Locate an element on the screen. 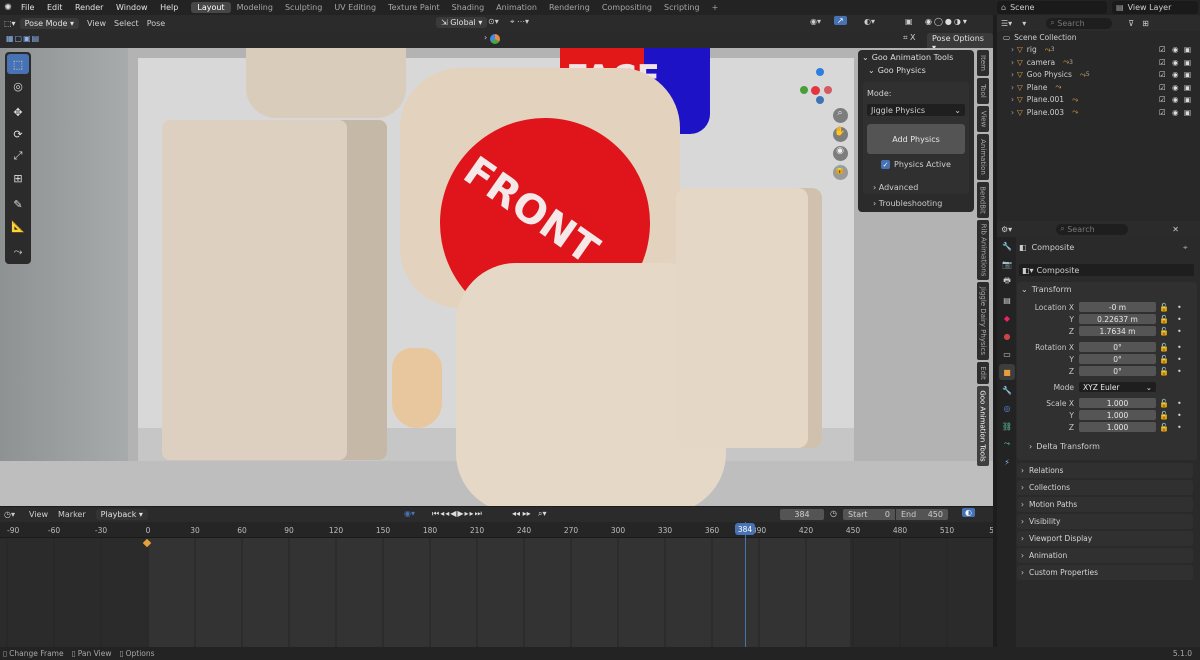  mode-dropdown: Jiggle Physics ⌄ is located at coordinates (916, 110).